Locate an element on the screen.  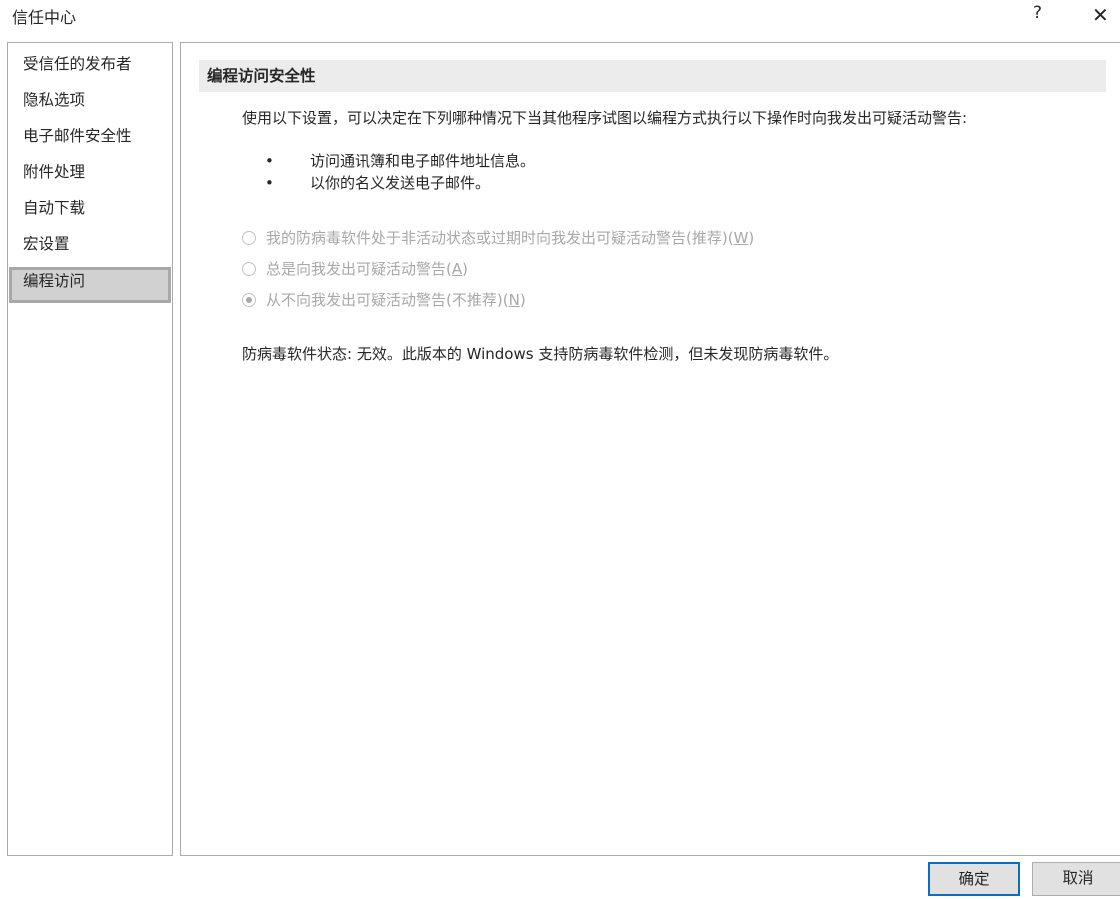
cancel-button: 取消 is located at coordinates (1076, 879).